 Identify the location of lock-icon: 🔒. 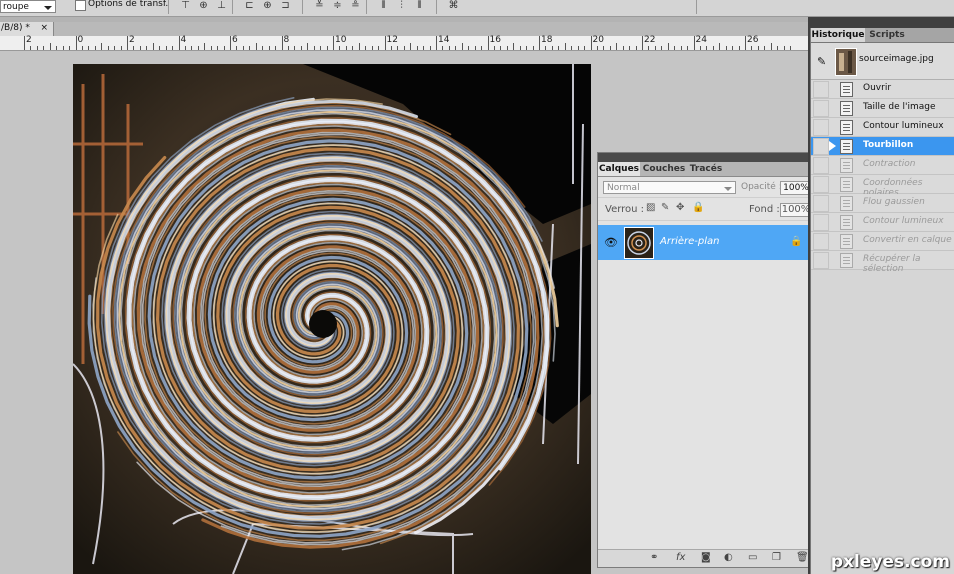
(796, 241).